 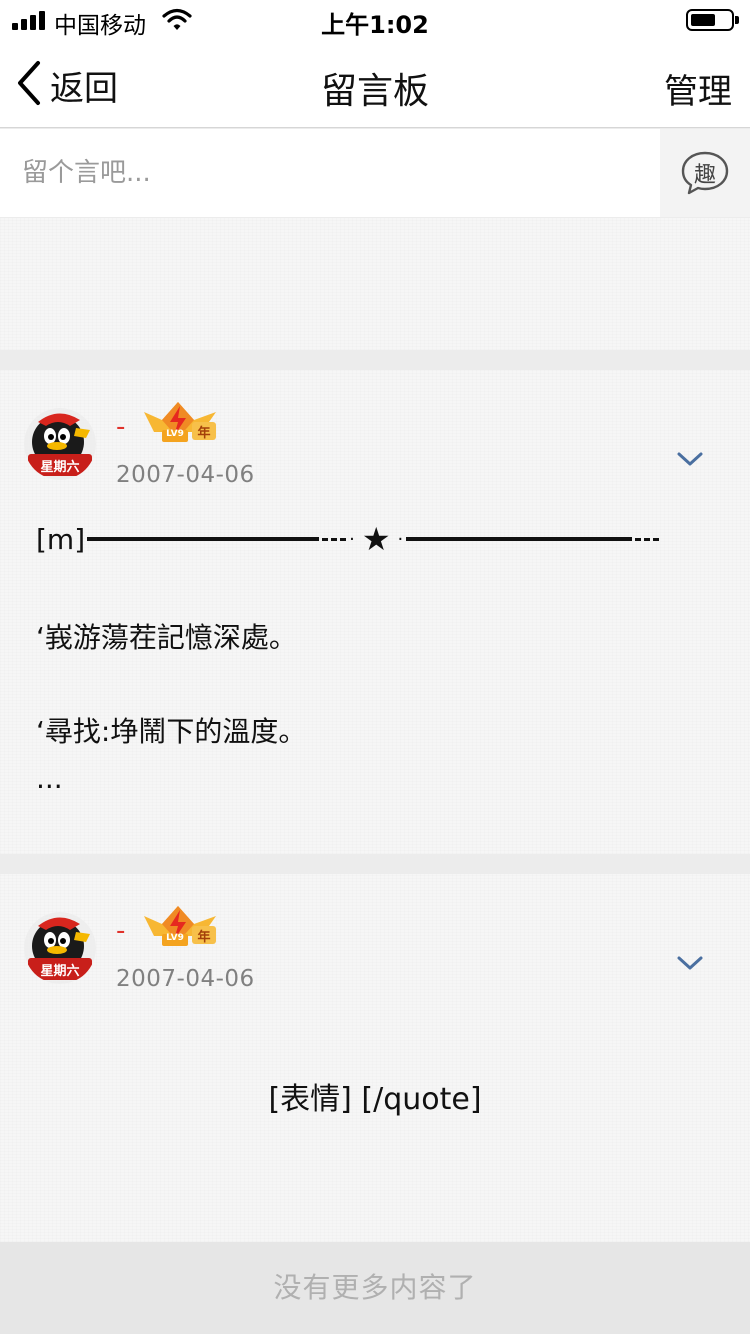 I want to click on emoji-button: 趣, so click(x=705, y=173).